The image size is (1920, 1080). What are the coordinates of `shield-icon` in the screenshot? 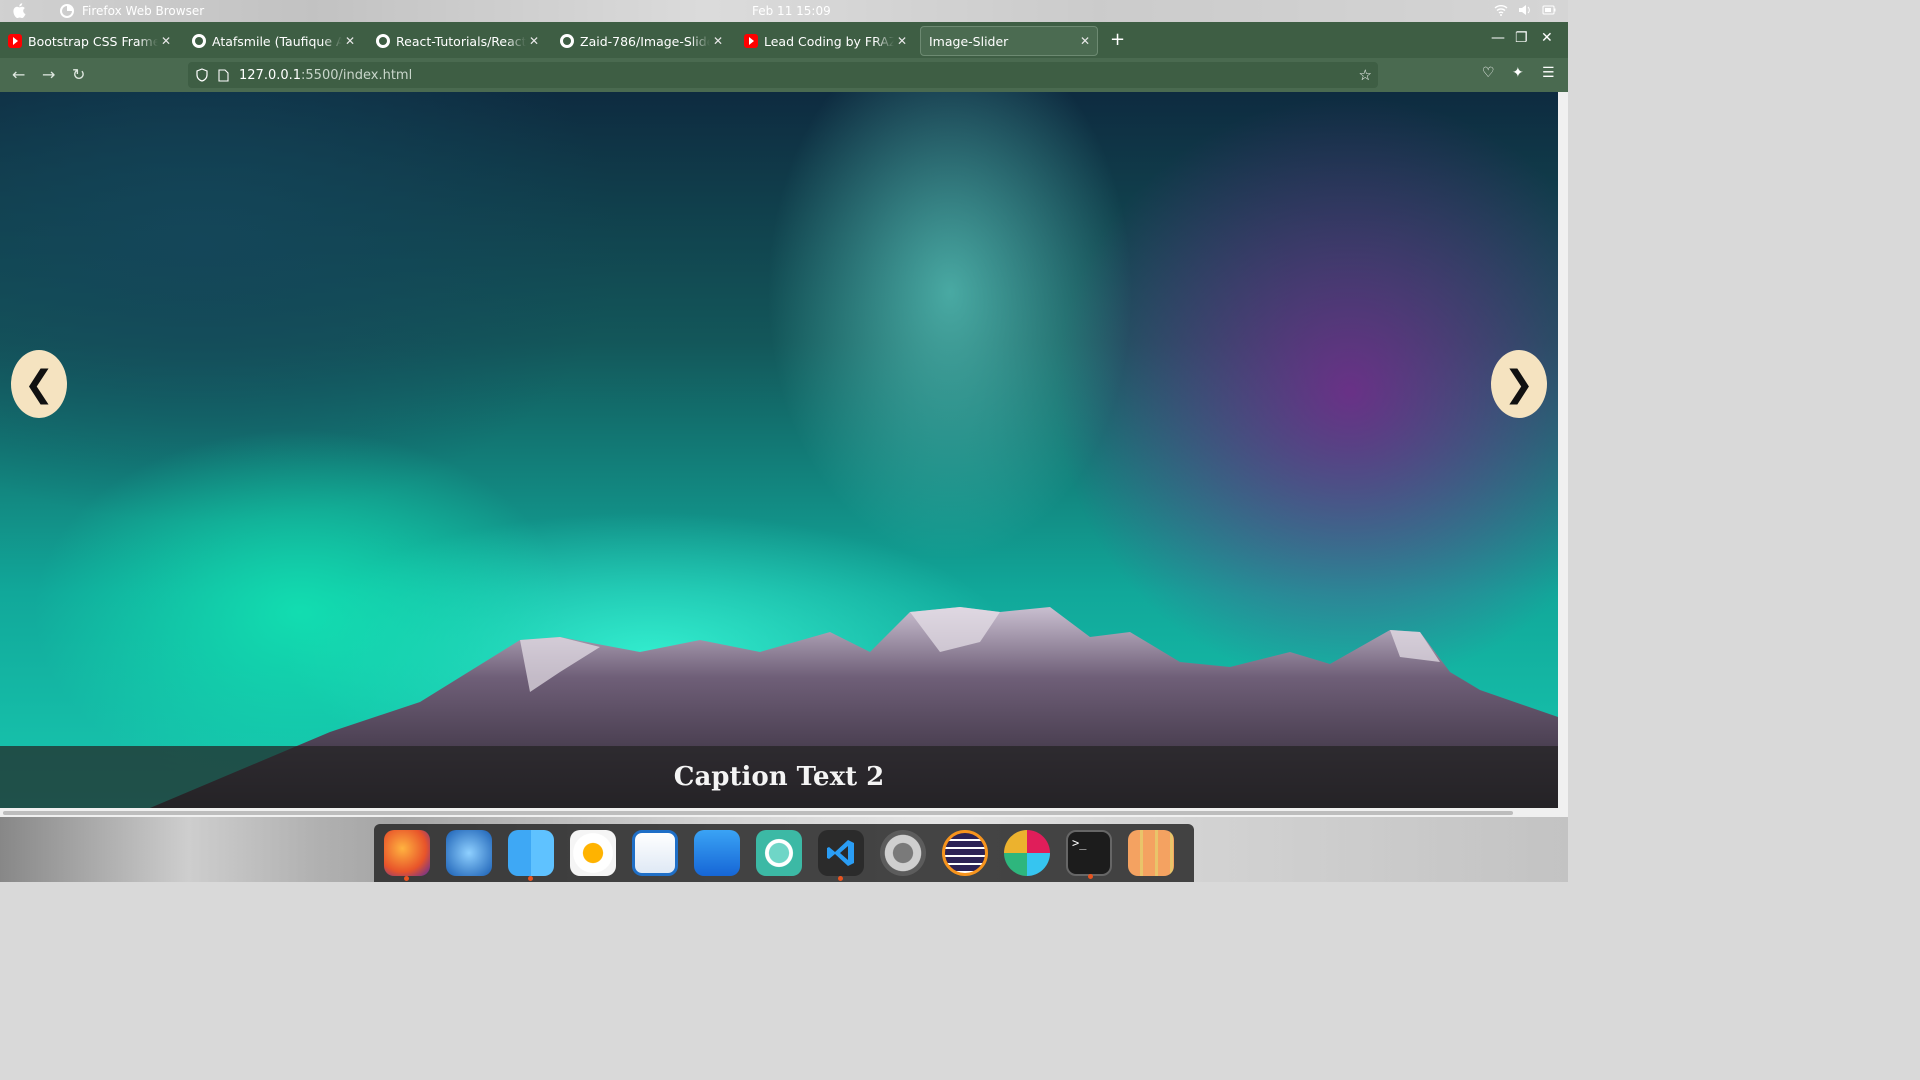 It's located at (202, 75).